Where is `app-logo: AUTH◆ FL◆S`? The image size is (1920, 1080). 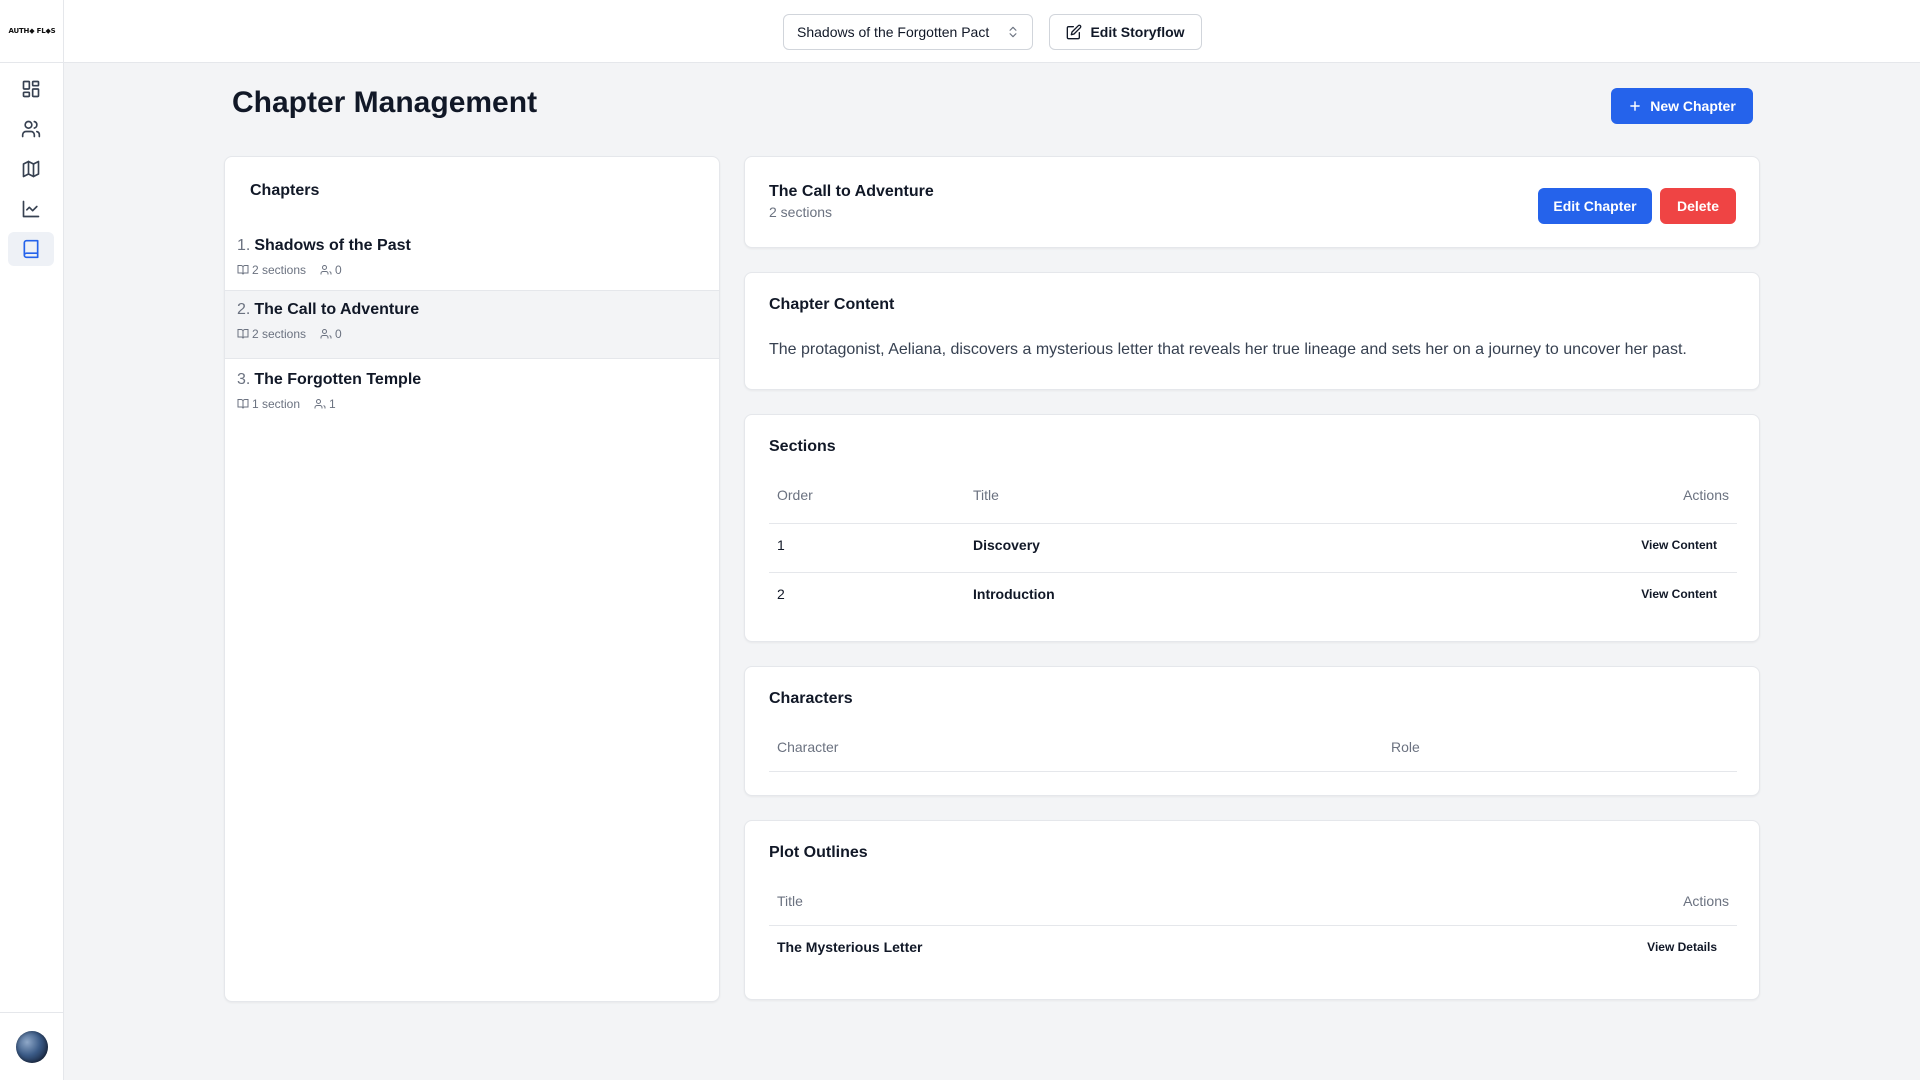
app-logo: AUTH◆ FL◆S is located at coordinates (32, 31).